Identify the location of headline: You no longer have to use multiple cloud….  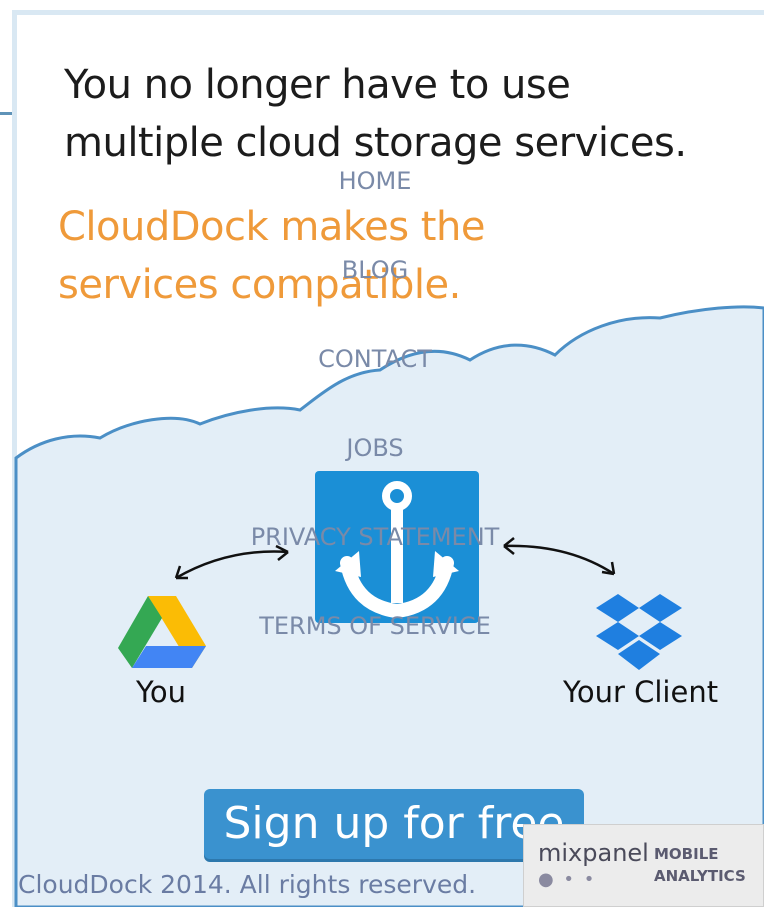
(394, 114).